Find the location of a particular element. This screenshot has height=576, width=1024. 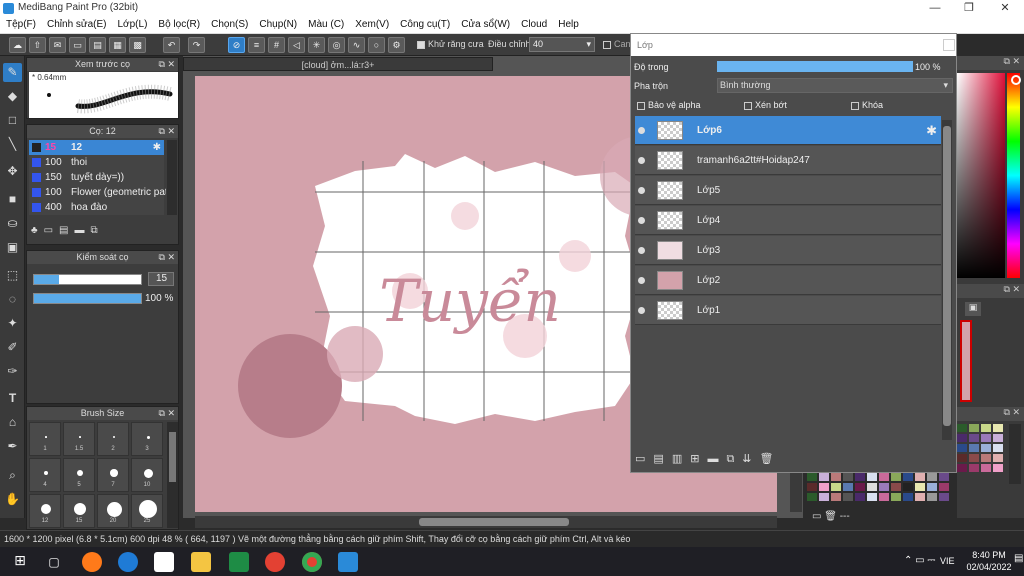

file-explorer-icon is located at coordinates (201, 562).